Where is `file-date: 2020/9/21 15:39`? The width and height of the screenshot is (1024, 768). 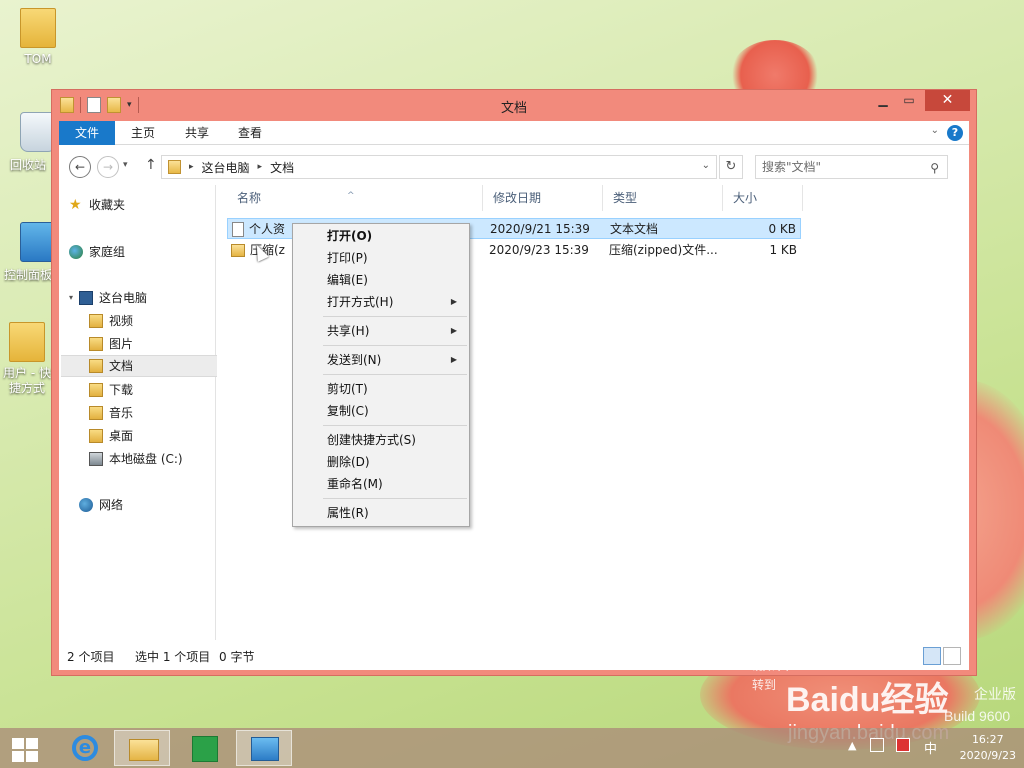 file-date: 2020/9/21 15:39 is located at coordinates (540, 229).